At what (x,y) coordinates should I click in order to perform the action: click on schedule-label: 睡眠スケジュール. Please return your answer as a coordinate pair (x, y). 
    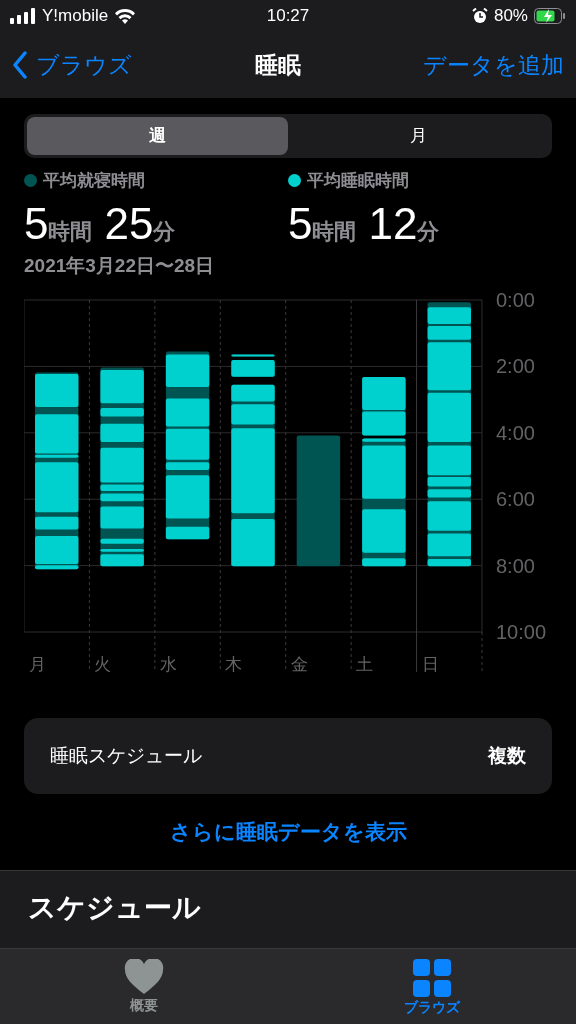
    Looking at the image, I should click on (126, 755).